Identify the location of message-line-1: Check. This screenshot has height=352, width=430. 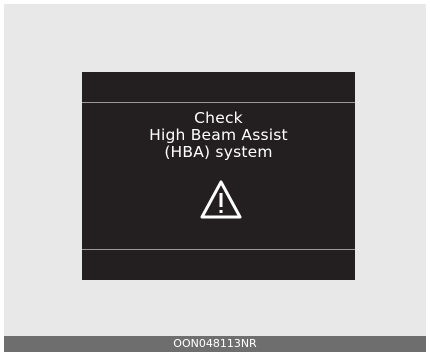
(218, 118).